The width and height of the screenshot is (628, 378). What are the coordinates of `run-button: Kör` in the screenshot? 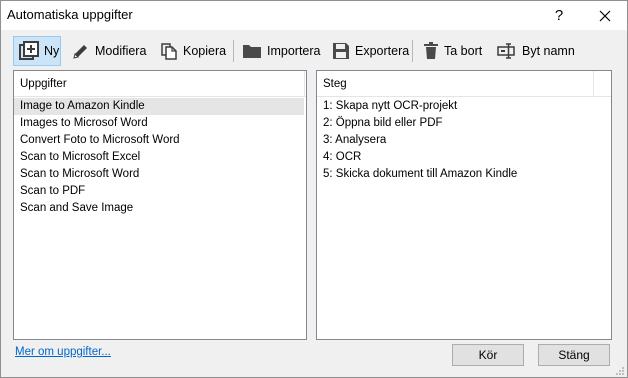 It's located at (488, 355).